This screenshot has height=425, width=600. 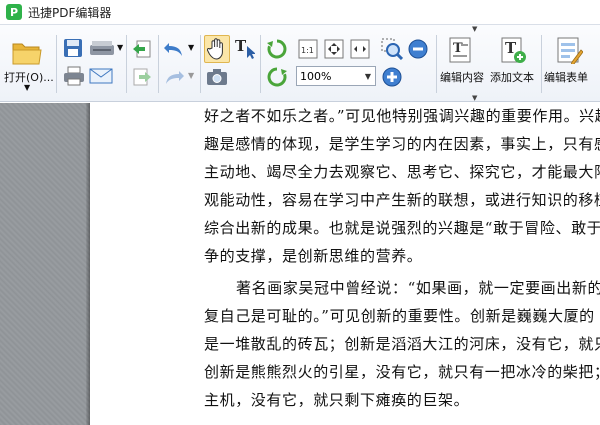 I want to click on scanner-icon, so click(x=102, y=48).